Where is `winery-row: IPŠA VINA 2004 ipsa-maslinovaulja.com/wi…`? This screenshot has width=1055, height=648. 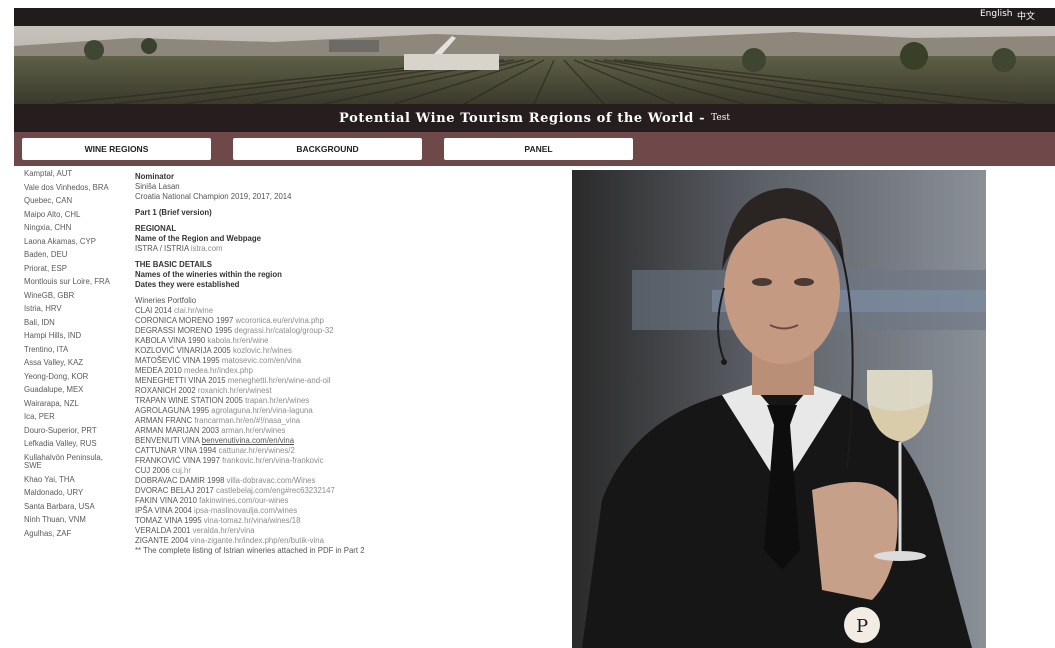 winery-row: IPŠA VINA 2004 ipsa-maslinovaulja.com/wi… is located at coordinates (345, 511).